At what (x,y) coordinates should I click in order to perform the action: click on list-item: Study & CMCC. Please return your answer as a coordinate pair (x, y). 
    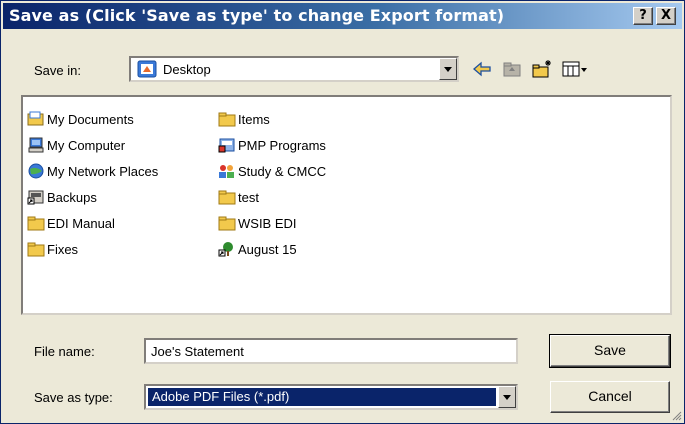
    Looking at the image, I should click on (272, 171).